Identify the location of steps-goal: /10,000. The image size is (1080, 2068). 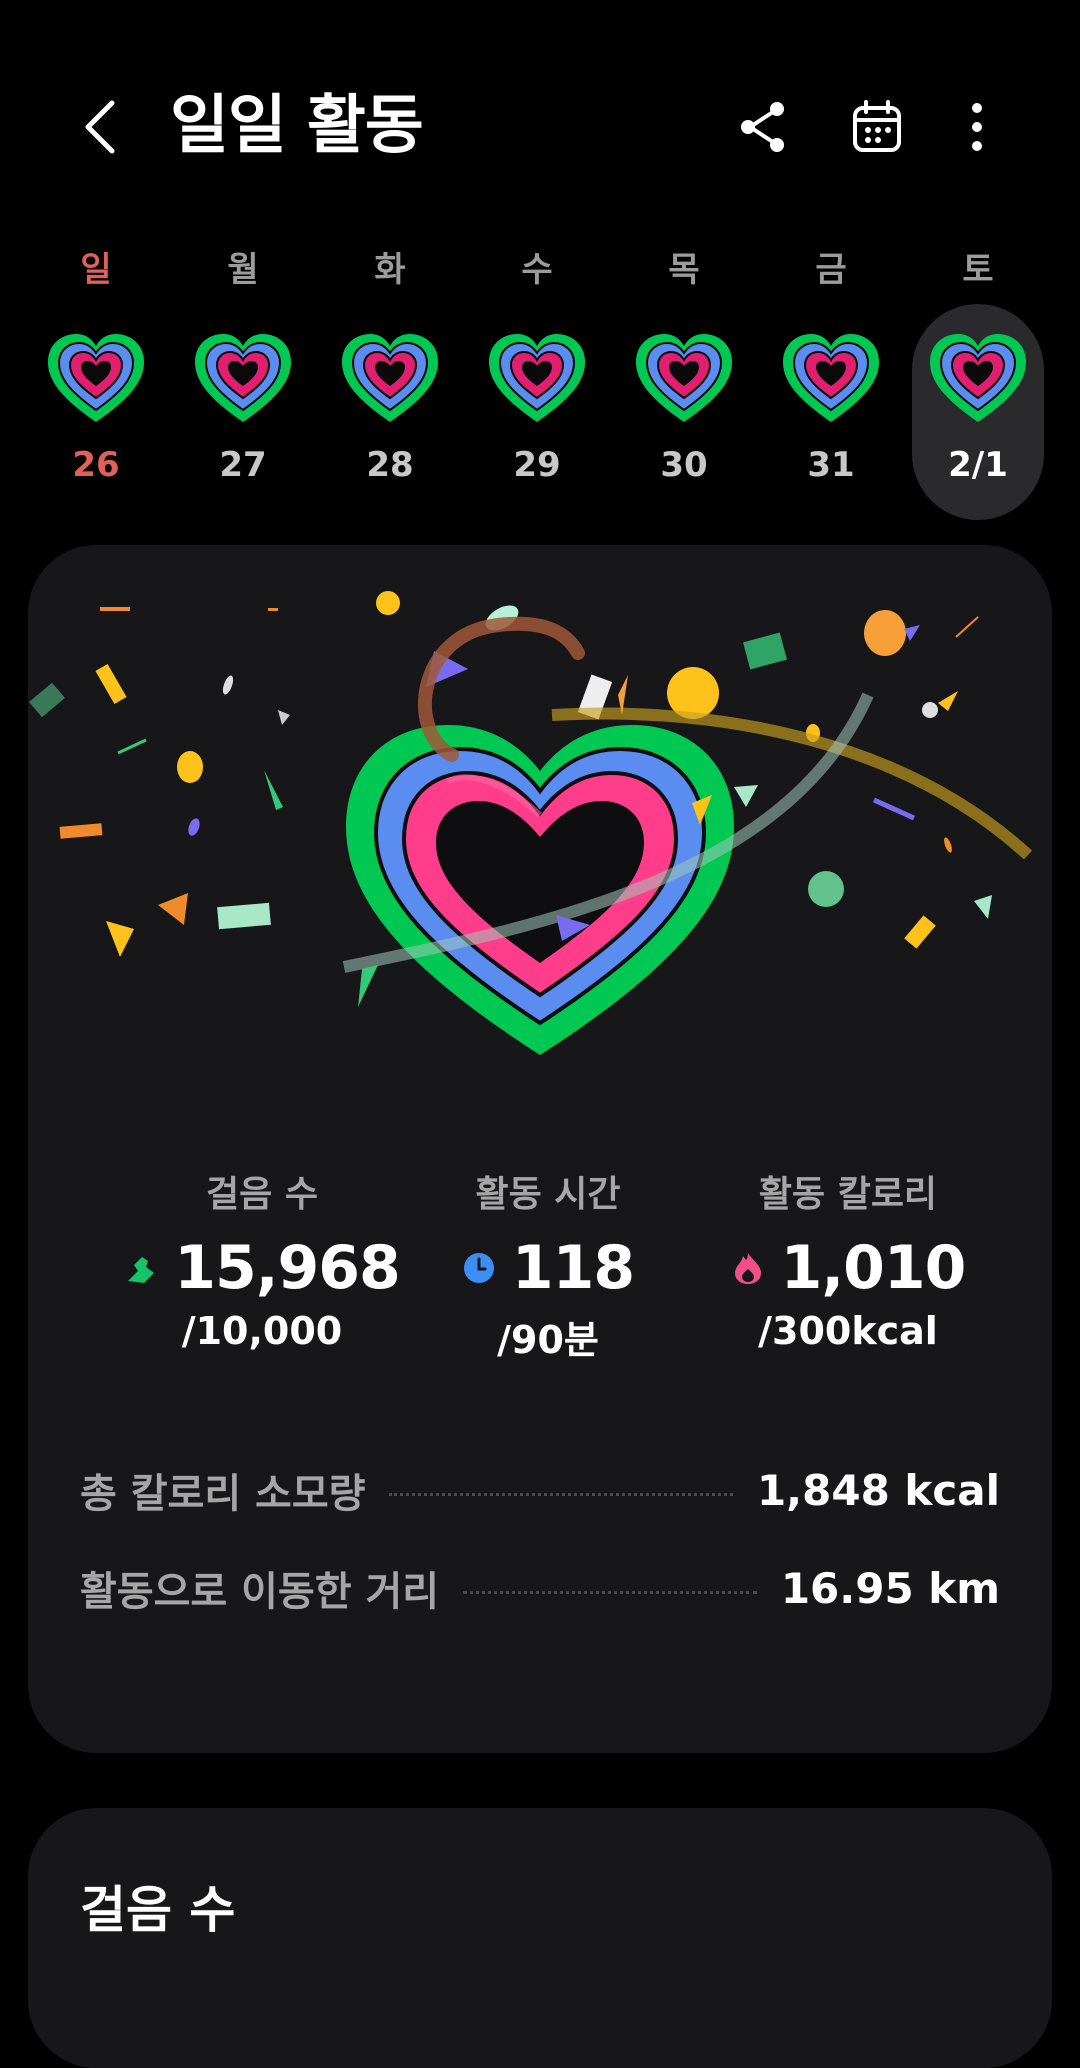
(262, 1331).